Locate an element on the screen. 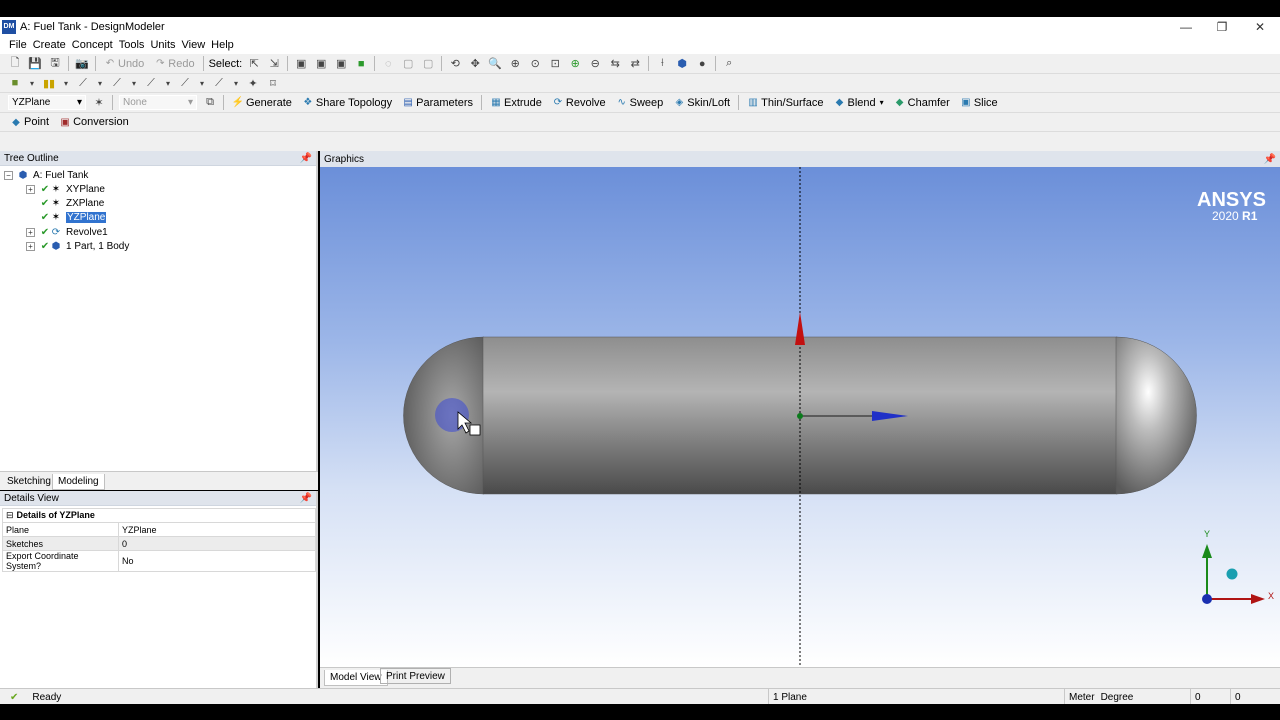 The image size is (1280, 720). tank-right-cap is located at coordinates (1156, 415).